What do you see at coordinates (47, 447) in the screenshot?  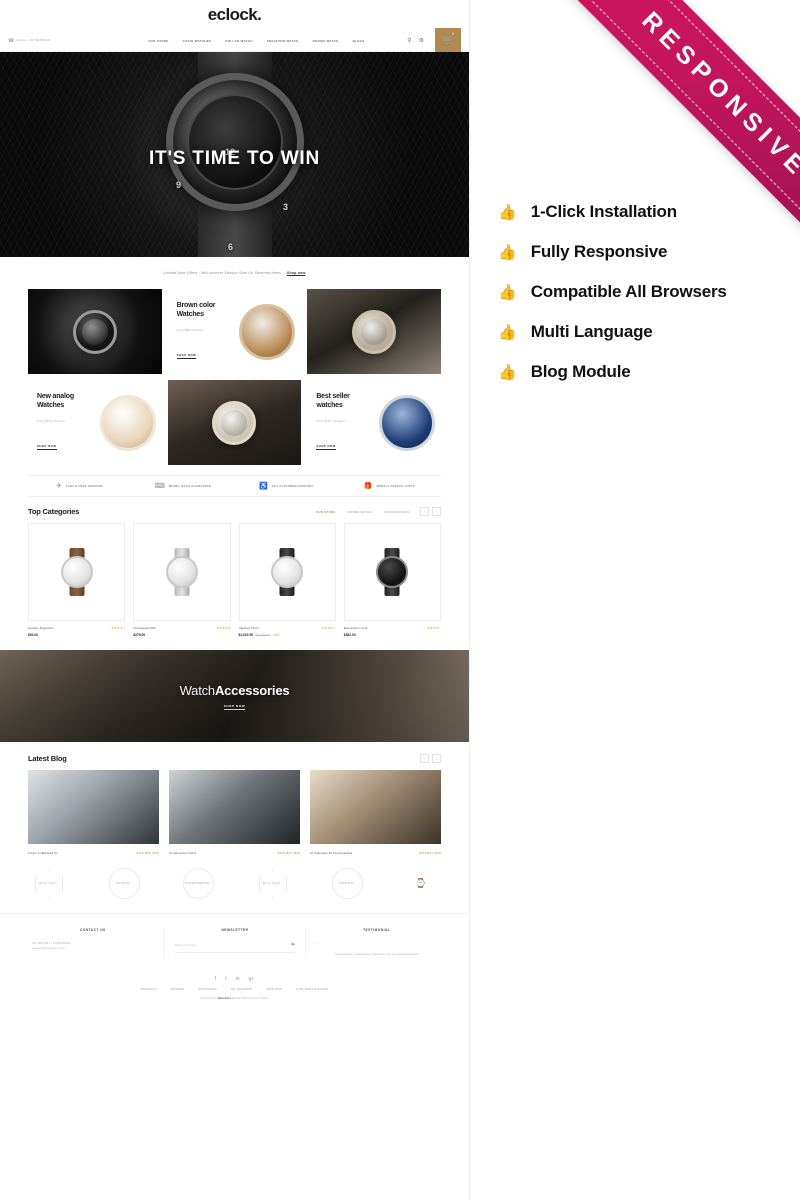 I see `mosaic-shop-now-2: SHOP NOW` at bounding box center [47, 447].